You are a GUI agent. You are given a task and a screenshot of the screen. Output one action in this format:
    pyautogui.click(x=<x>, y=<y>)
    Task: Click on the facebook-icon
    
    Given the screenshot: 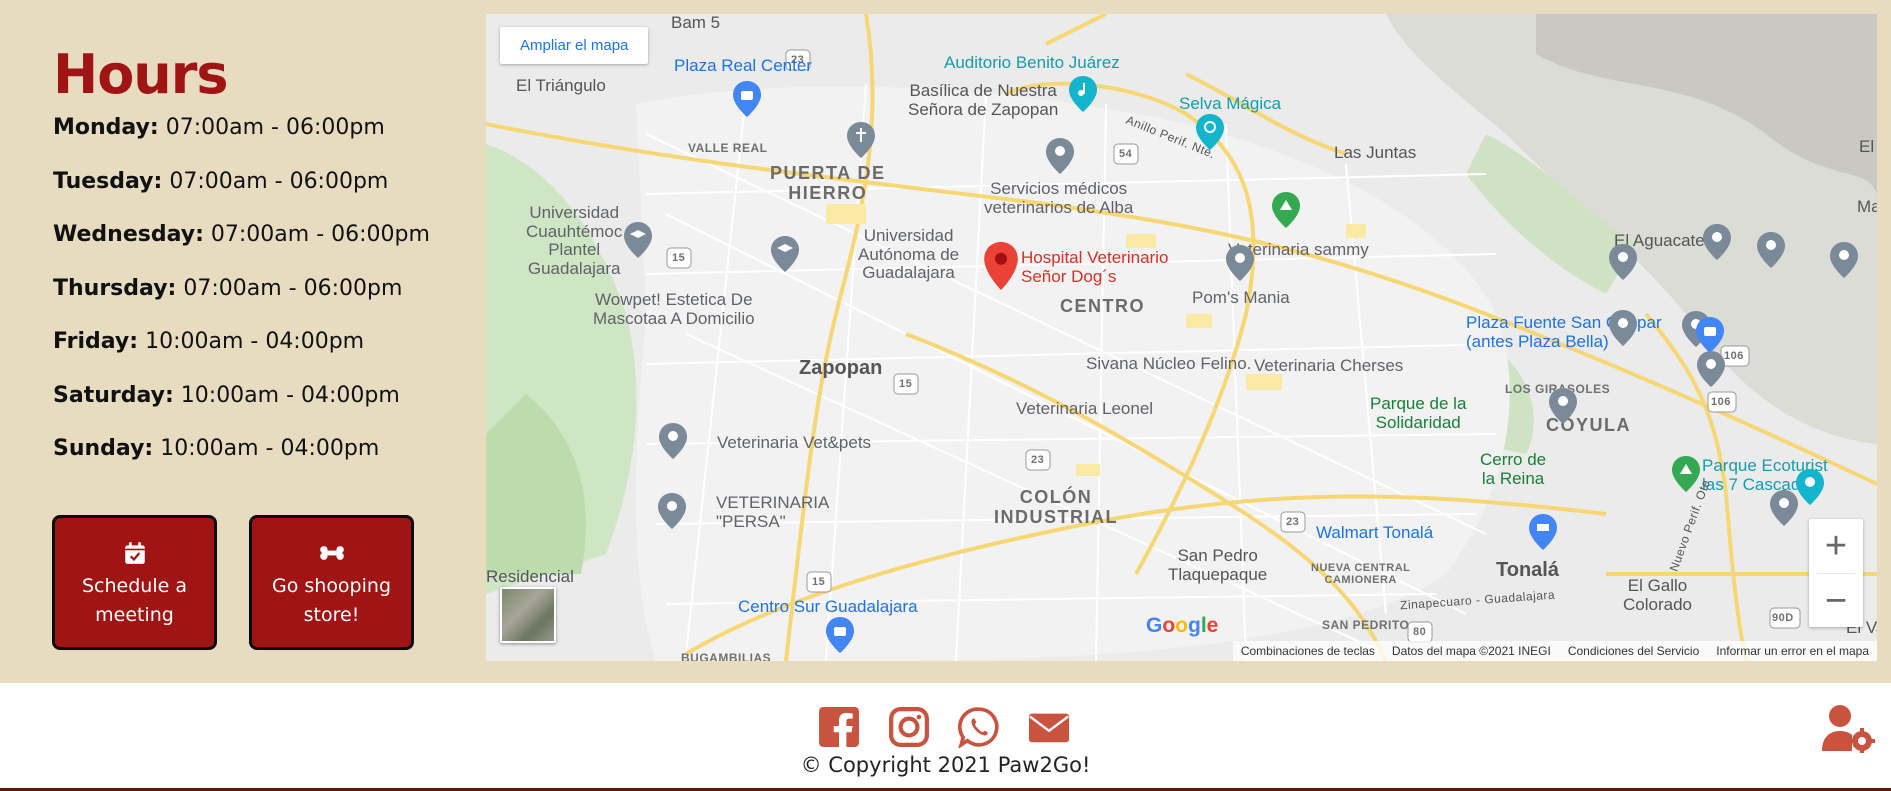 What is the action you would take?
    pyautogui.click(x=839, y=727)
    